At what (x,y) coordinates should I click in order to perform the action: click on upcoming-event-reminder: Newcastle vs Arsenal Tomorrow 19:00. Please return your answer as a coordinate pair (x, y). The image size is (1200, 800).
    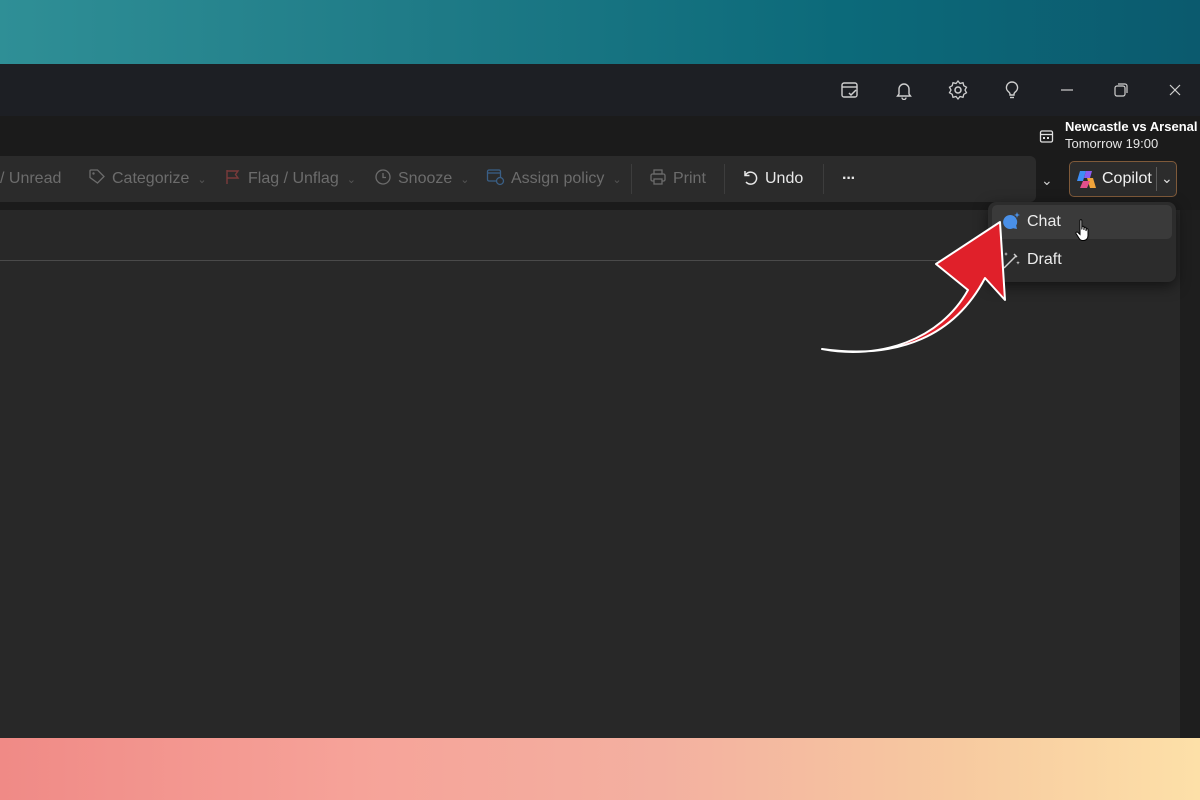
    Looking at the image, I should click on (1119, 136).